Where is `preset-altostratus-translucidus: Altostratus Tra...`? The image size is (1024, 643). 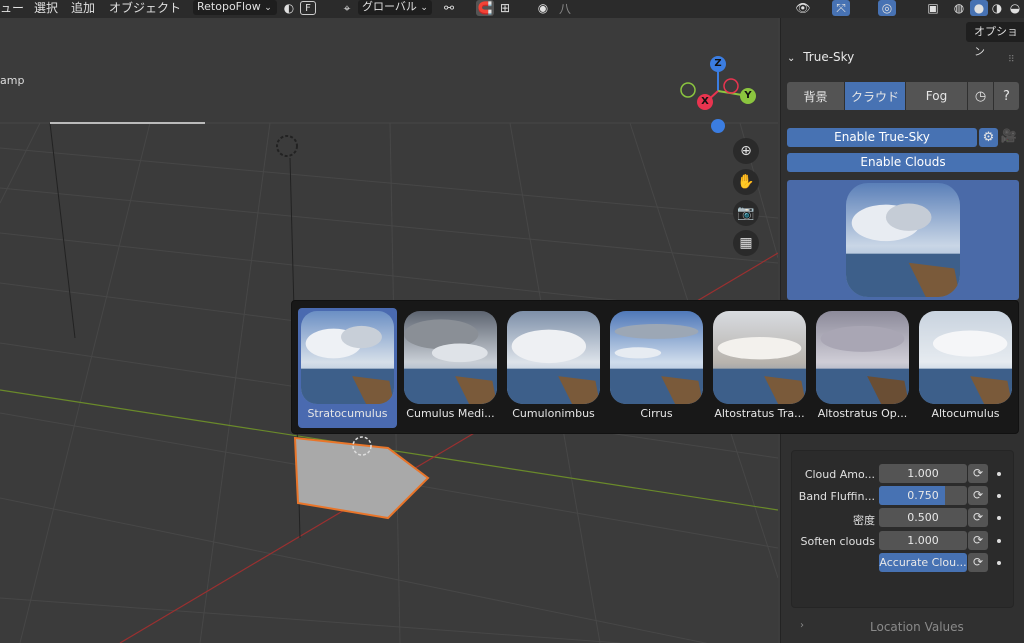
preset-altostratus-translucidus: Altostratus Tra... is located at coordinates (759, 368).